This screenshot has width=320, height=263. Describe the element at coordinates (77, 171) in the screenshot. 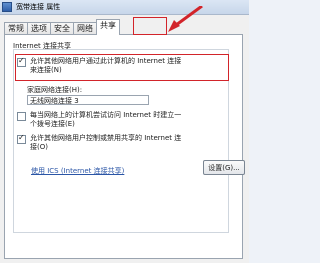

I see `ics-help-link: 使用 ICS (Internet 连接共享)` at that location.